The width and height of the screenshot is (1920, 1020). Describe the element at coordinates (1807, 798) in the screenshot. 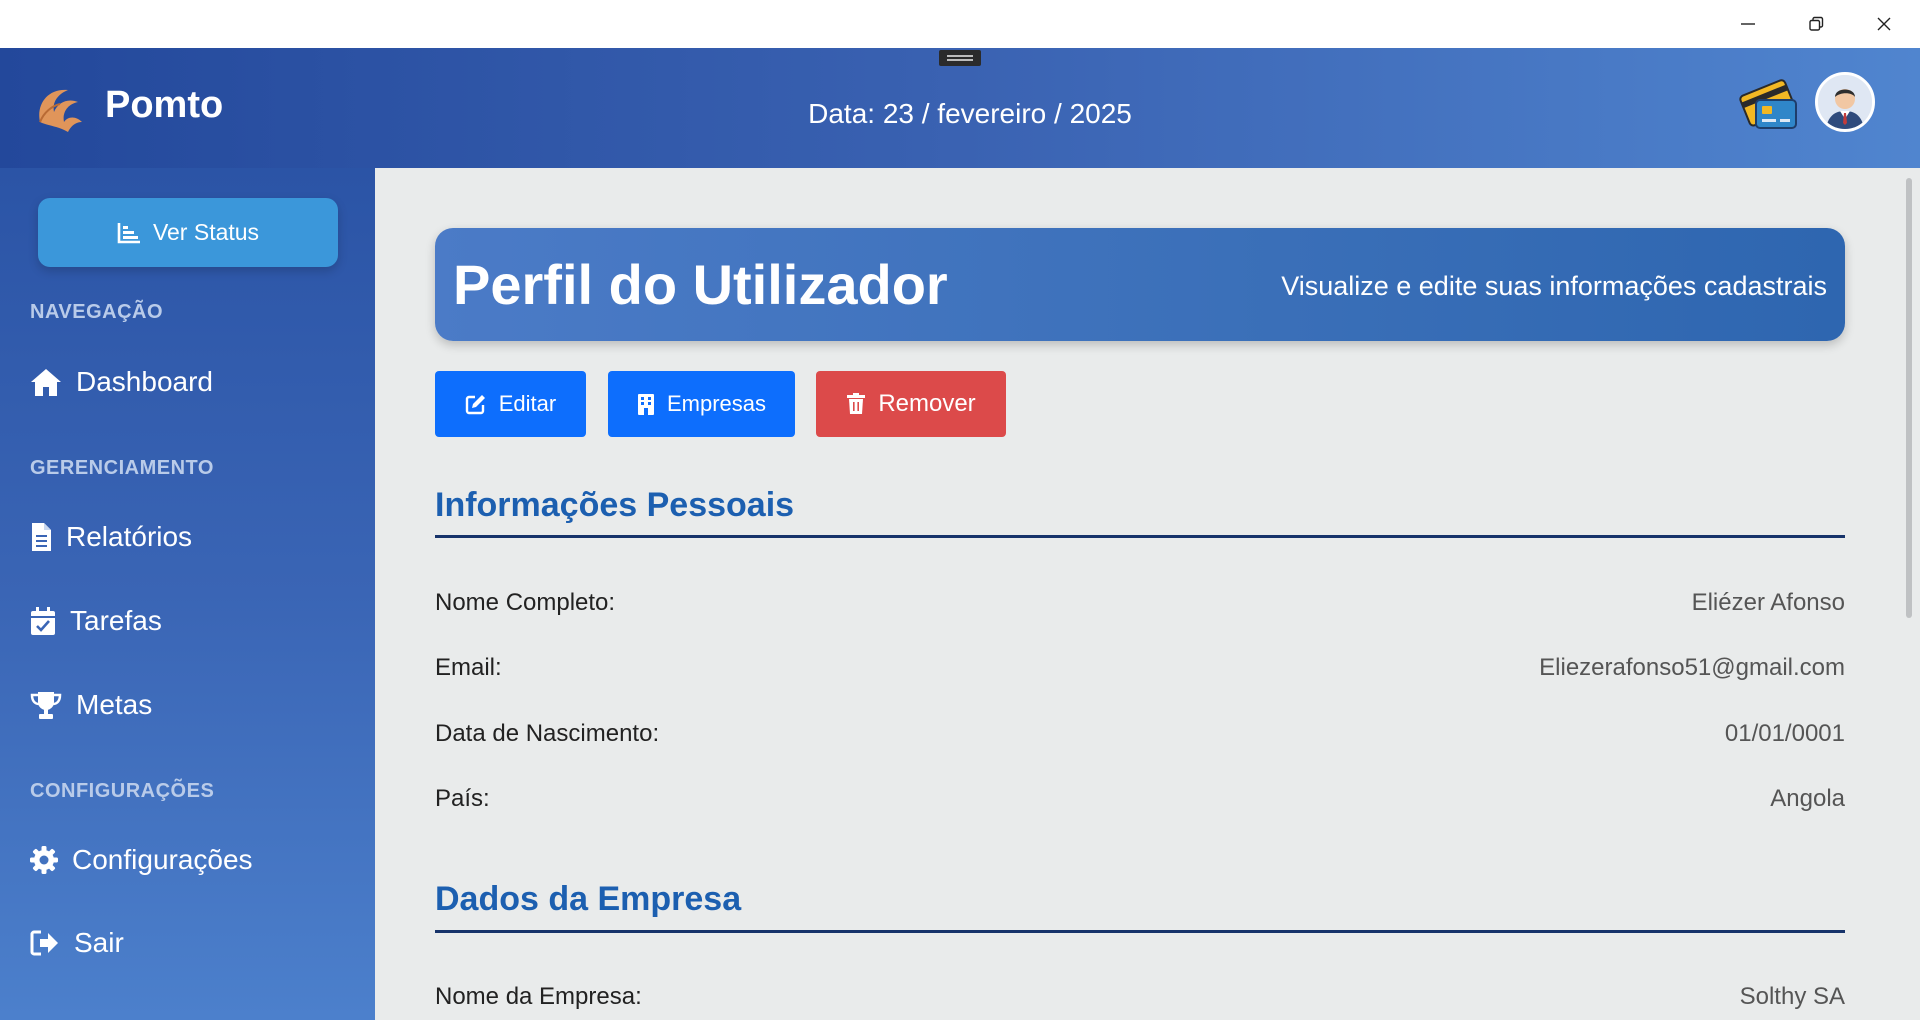

I see `country-value: Angola` at that location.